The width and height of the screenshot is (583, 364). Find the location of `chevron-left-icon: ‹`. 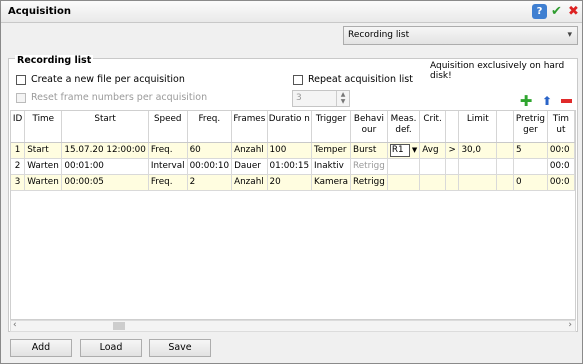

chevron-left-icon: ‹ is located at coordinates (15, 325).